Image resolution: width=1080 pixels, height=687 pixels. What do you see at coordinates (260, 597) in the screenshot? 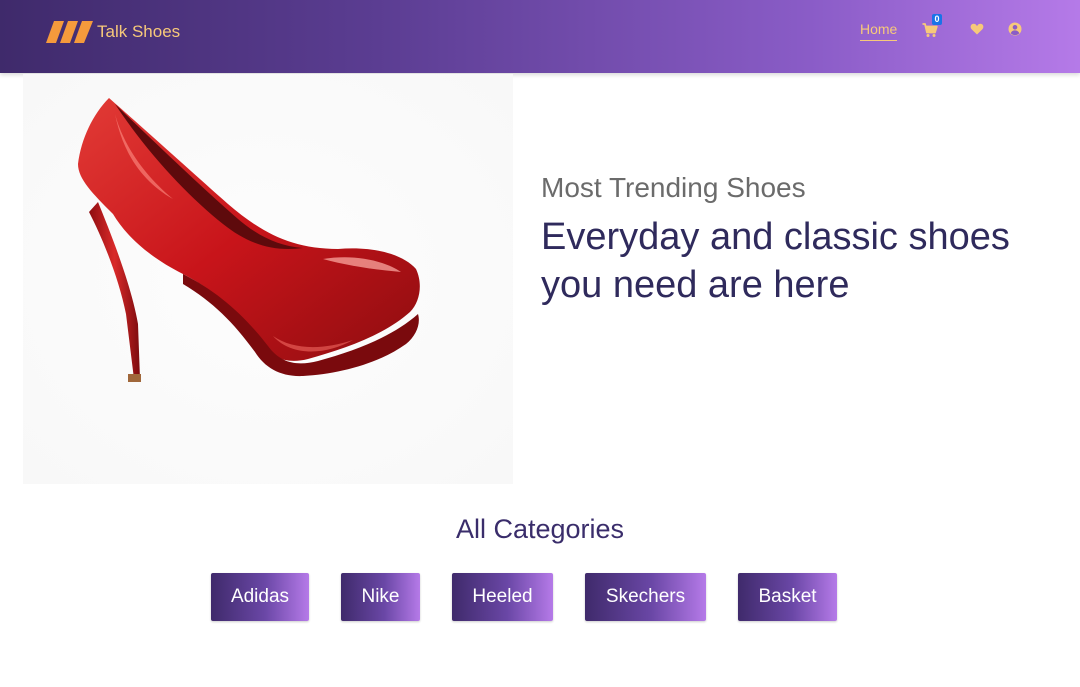
I see `category-button-adidas: Adidas` at bounding box center [260, 597].